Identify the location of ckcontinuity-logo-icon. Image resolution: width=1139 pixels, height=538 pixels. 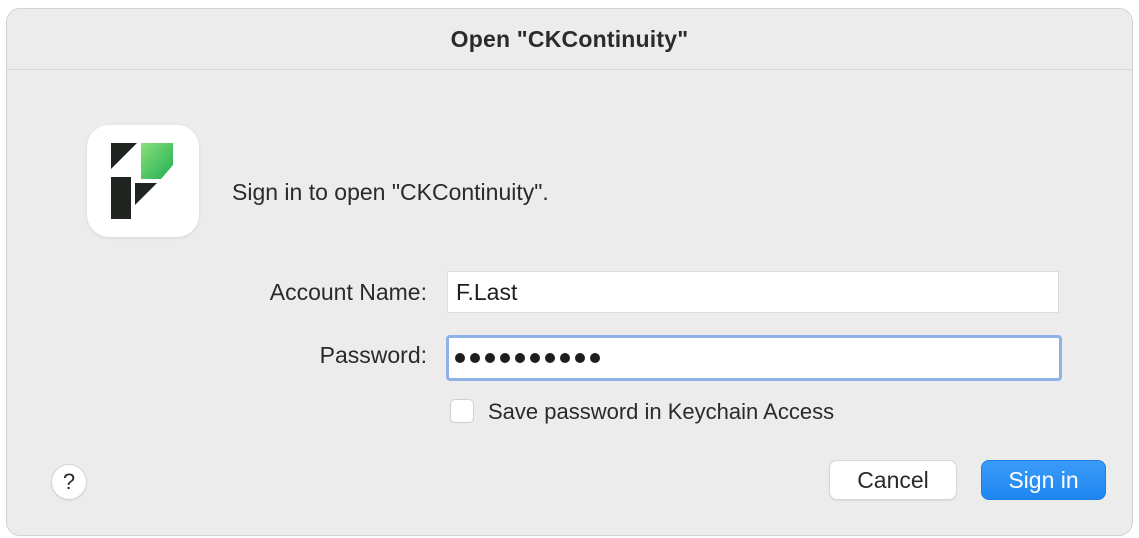
(142, 181).